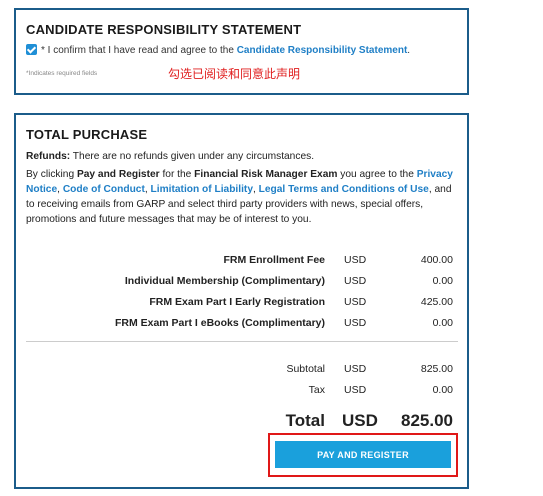 This screenshot has height=496, width=543. What do you see at coordinates (241, 371) in the screenshot?
I see `subtotal-row: Subtotal USD 825.00` at bounding box center [241, 371].